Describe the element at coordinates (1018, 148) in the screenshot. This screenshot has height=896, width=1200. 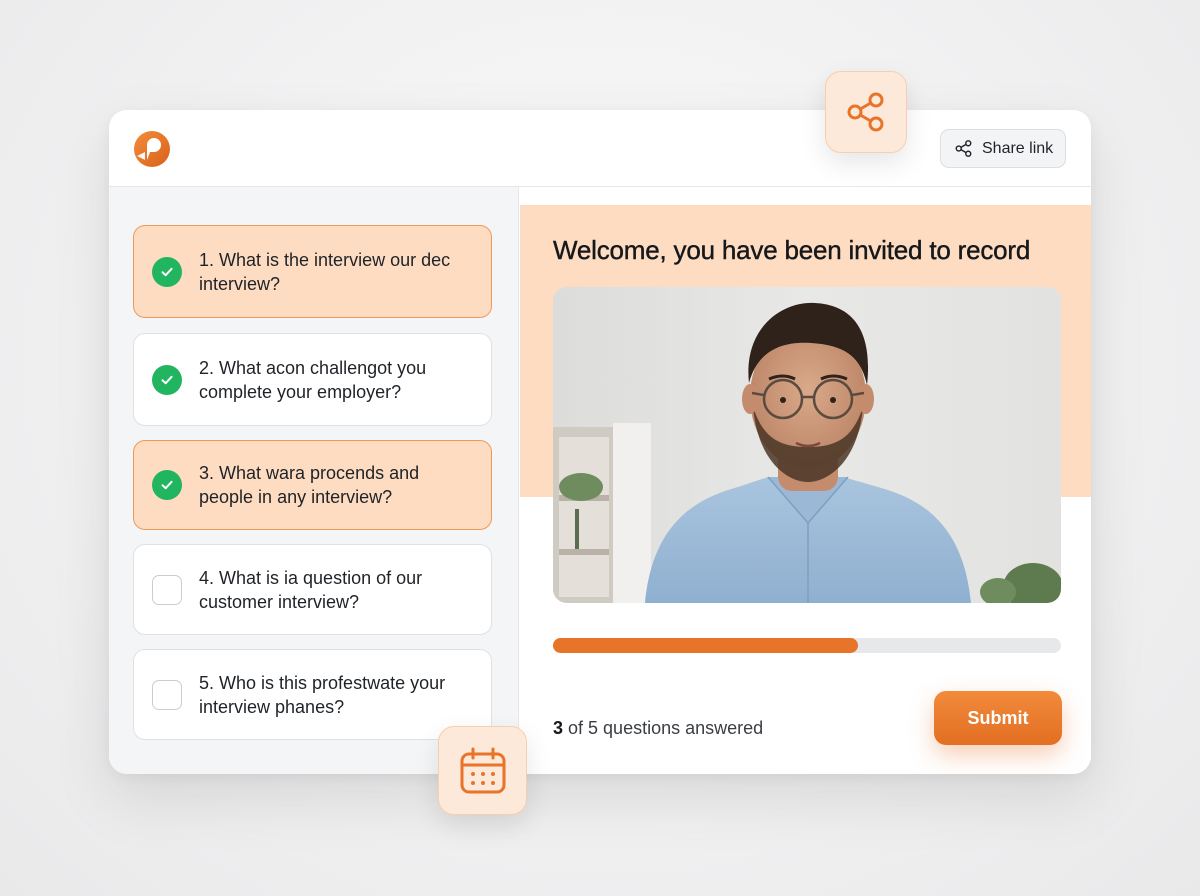
I see `share-link-label: Share link` at that location.